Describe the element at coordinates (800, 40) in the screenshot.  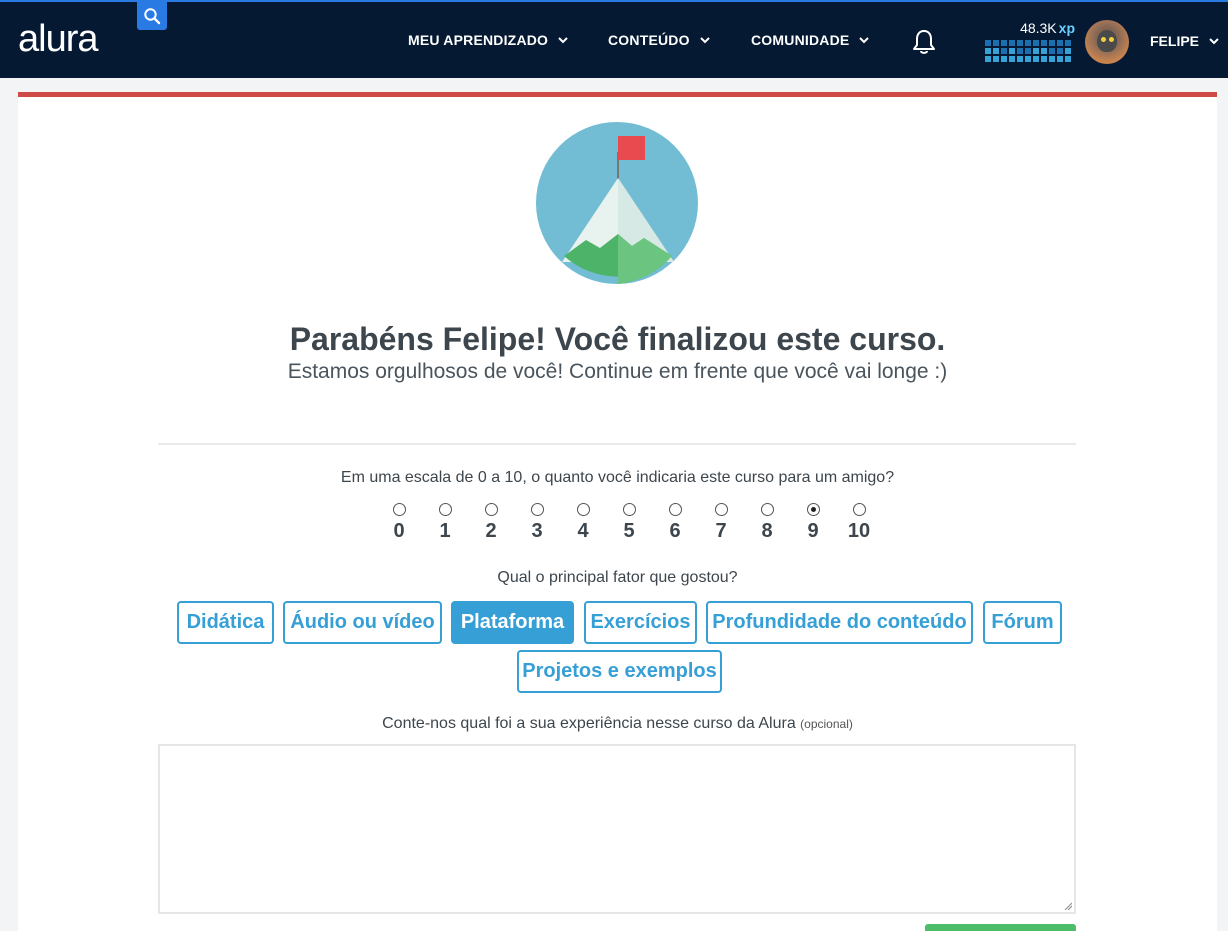
I see `nav-label: COMUNIDADE` at that location.